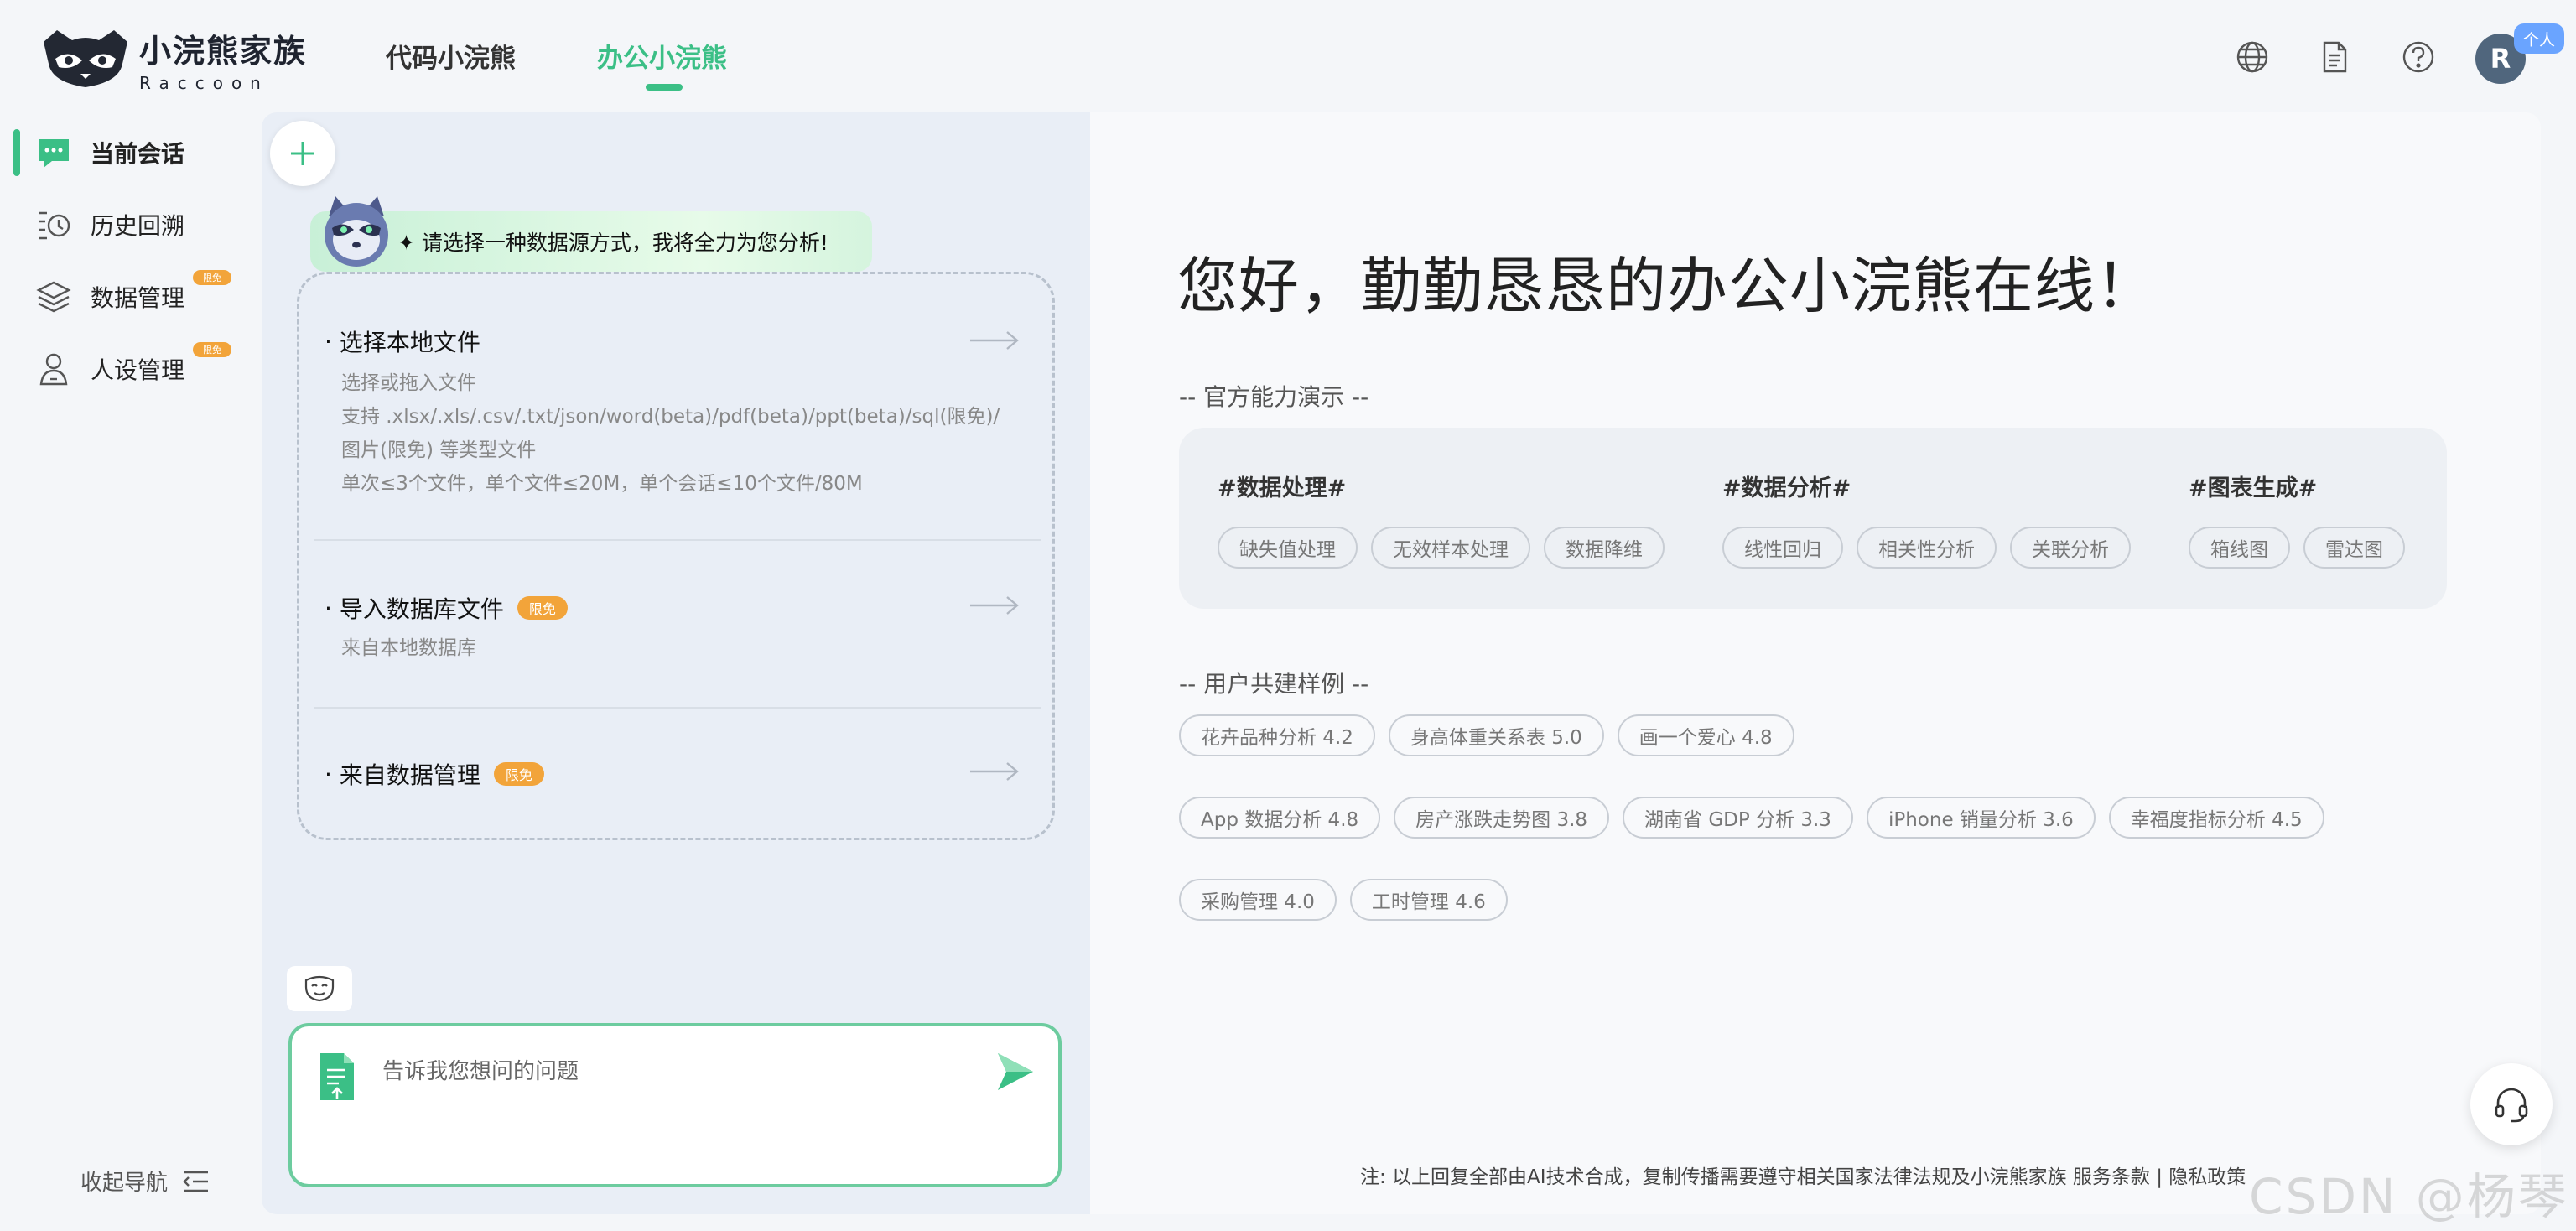 This screenshot has width=2576, height=1231. What do you see at coordinates (675, 1071) in the screenshot?
I see `chat-input` at bounding box center [675, 1071].